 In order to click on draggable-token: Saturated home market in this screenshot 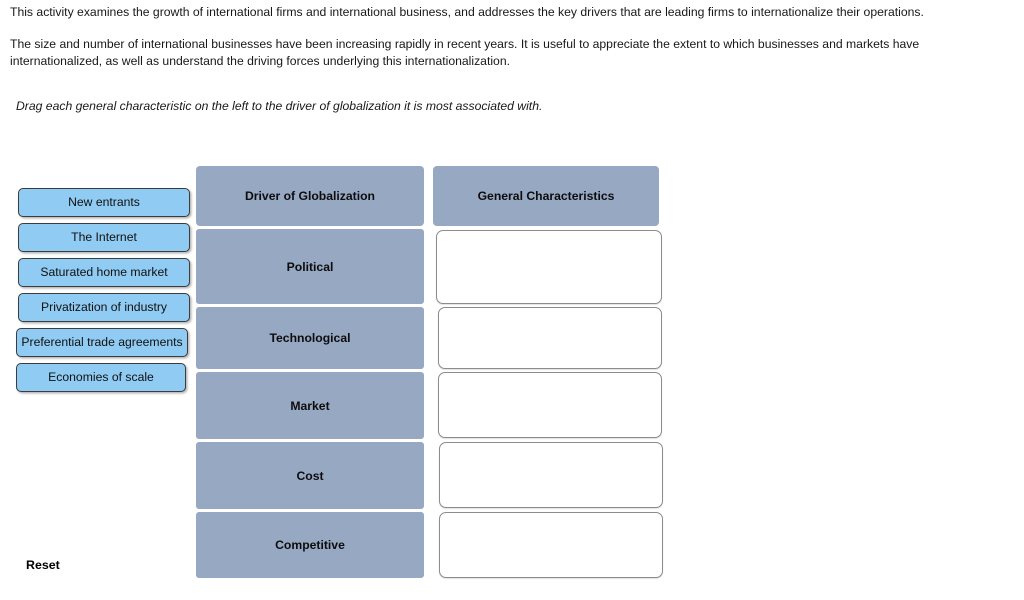, I will do `click(104, 272)`.